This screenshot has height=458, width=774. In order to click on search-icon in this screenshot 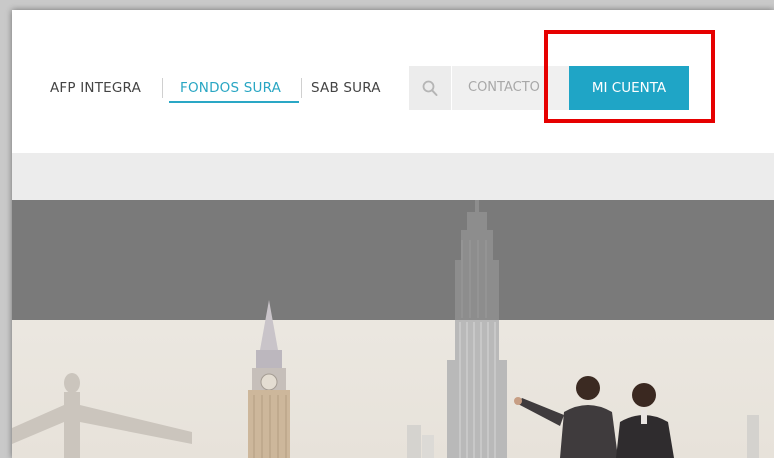, I will do `click(430, 88)`.